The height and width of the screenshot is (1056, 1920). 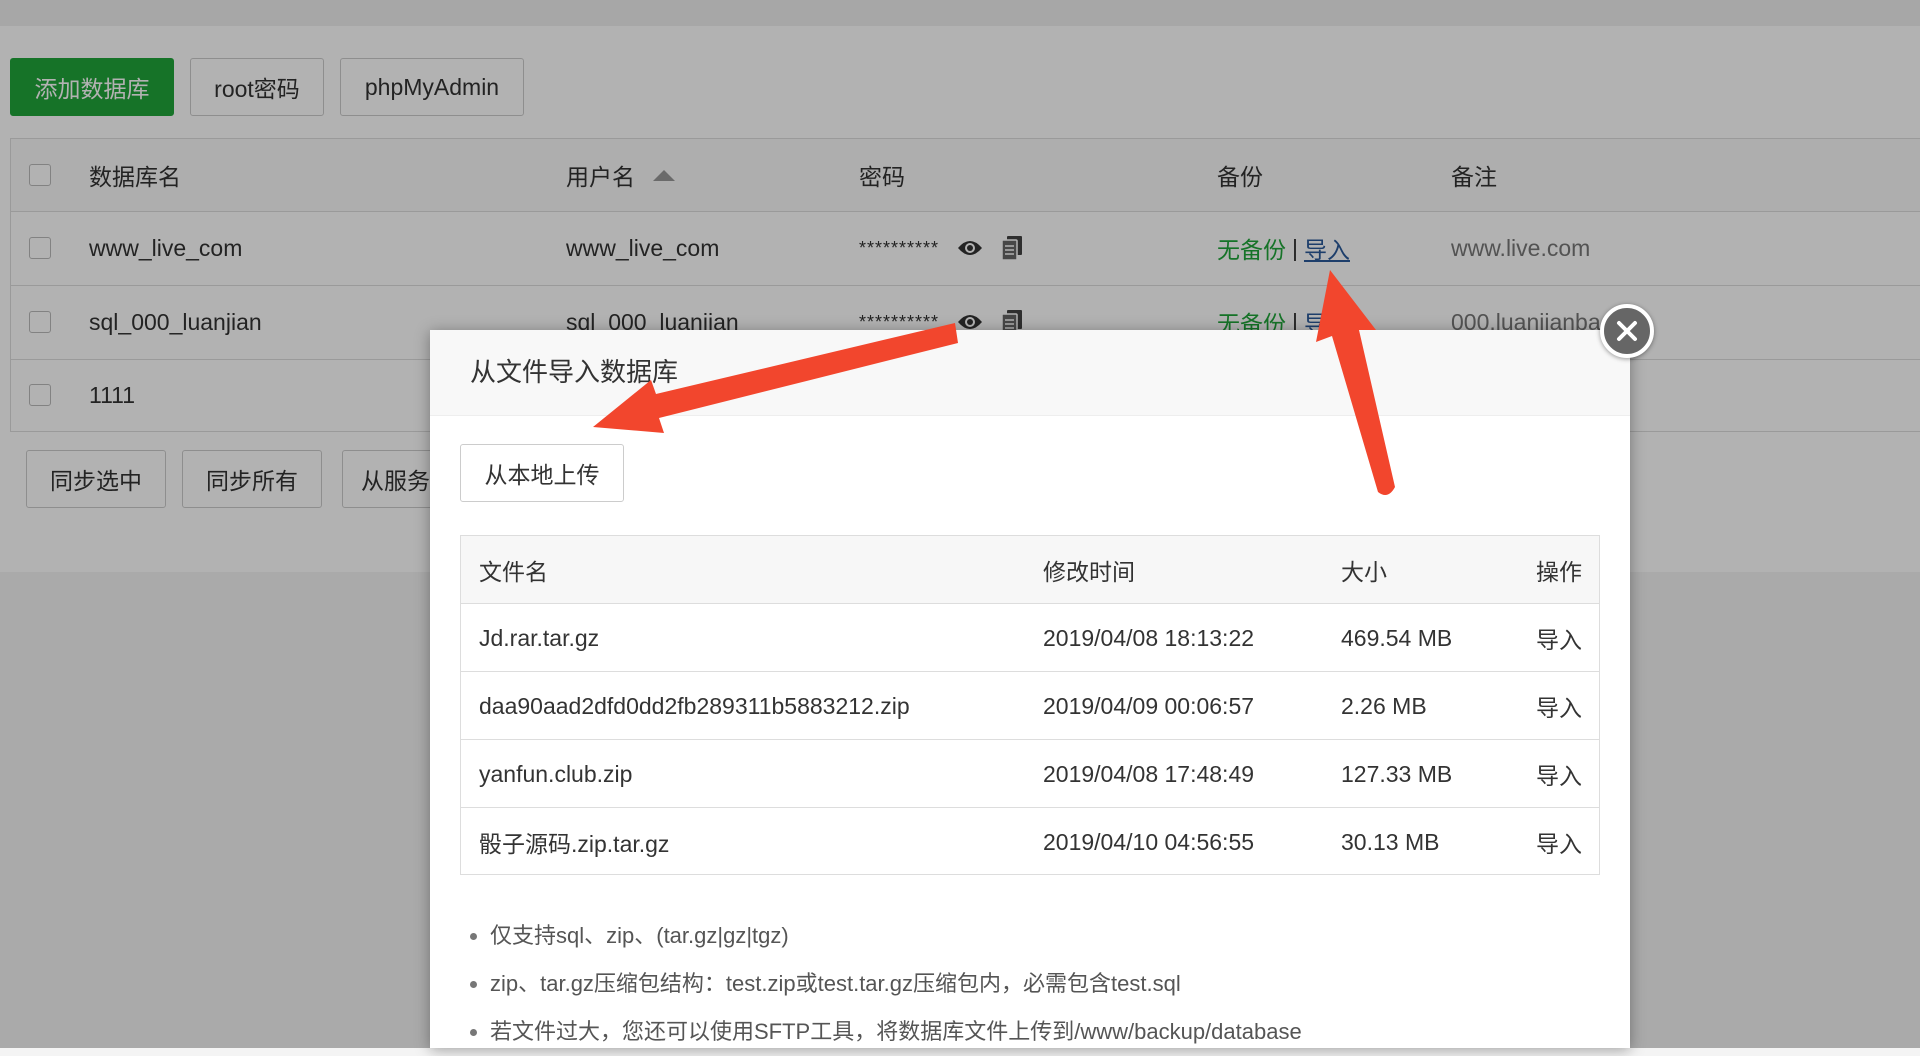 What do you see at coordinates (574, 844) in the screenshot?
I see `file-name: 骰子源码.zip.tar.gz` at bounding box center [574, 844].